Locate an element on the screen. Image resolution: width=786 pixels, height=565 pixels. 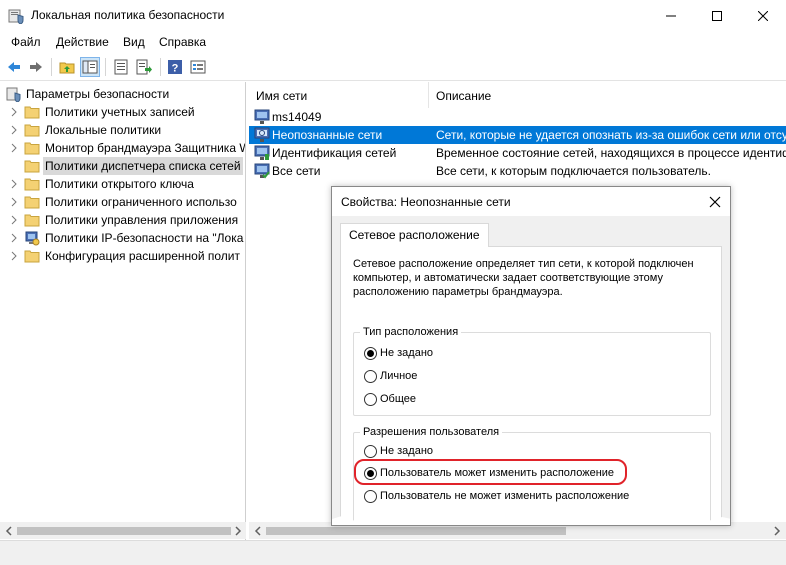
location-type-option-public: Общее is located at coordinates (390, 399).